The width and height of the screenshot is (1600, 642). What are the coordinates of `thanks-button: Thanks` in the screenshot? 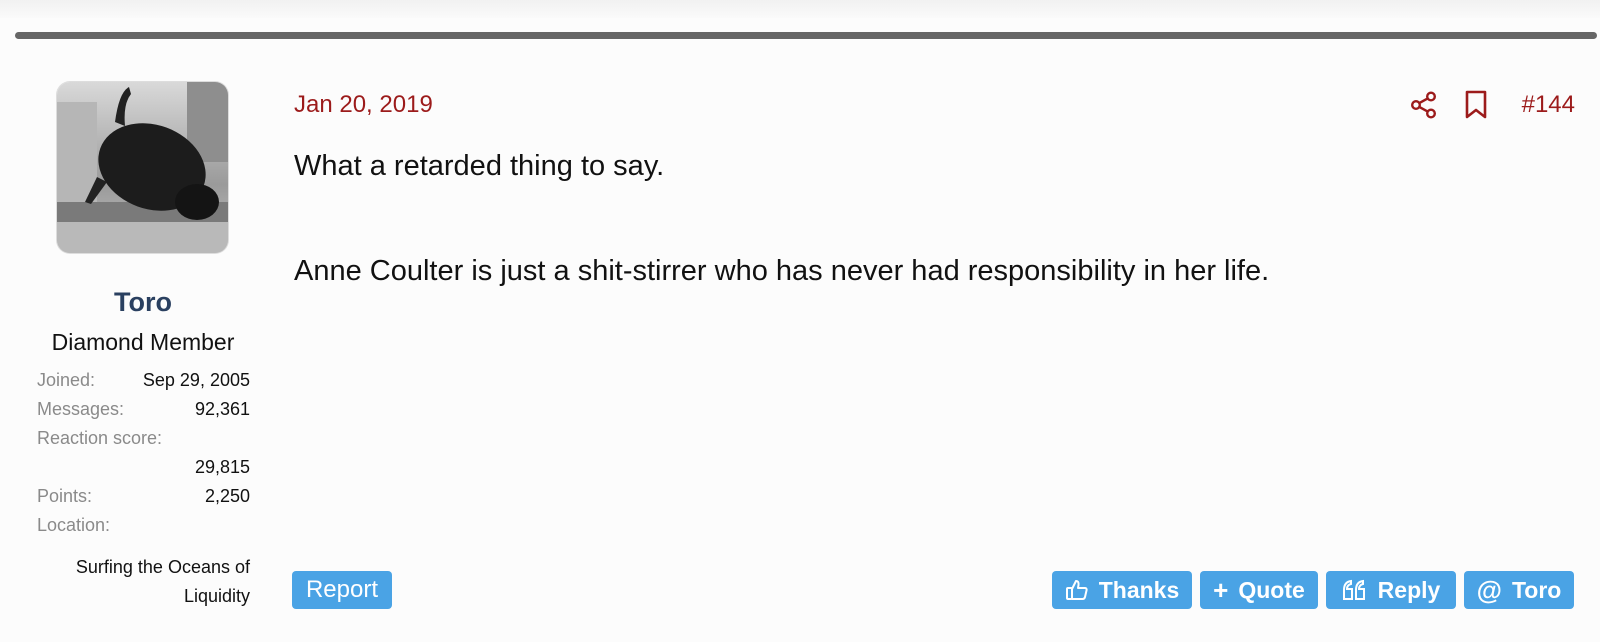 It's located at (1122, 590).